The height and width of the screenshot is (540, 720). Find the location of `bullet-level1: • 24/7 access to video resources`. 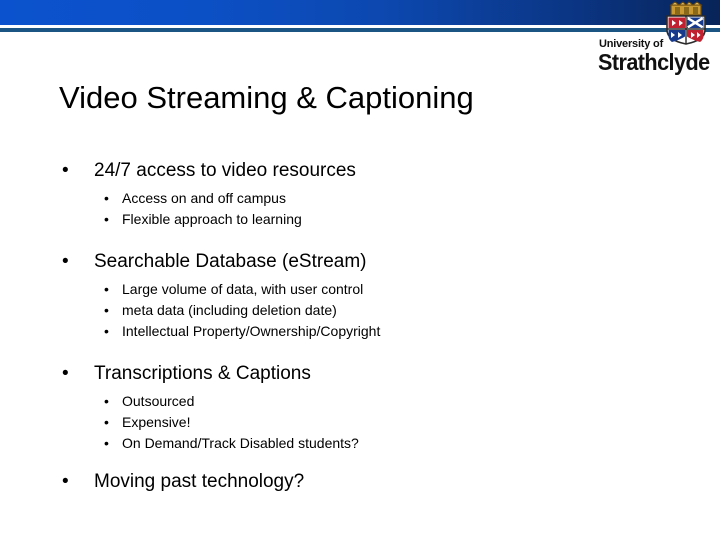

bullet-level1: • 24/7 access to video resources is located at coordinates (360, 171).